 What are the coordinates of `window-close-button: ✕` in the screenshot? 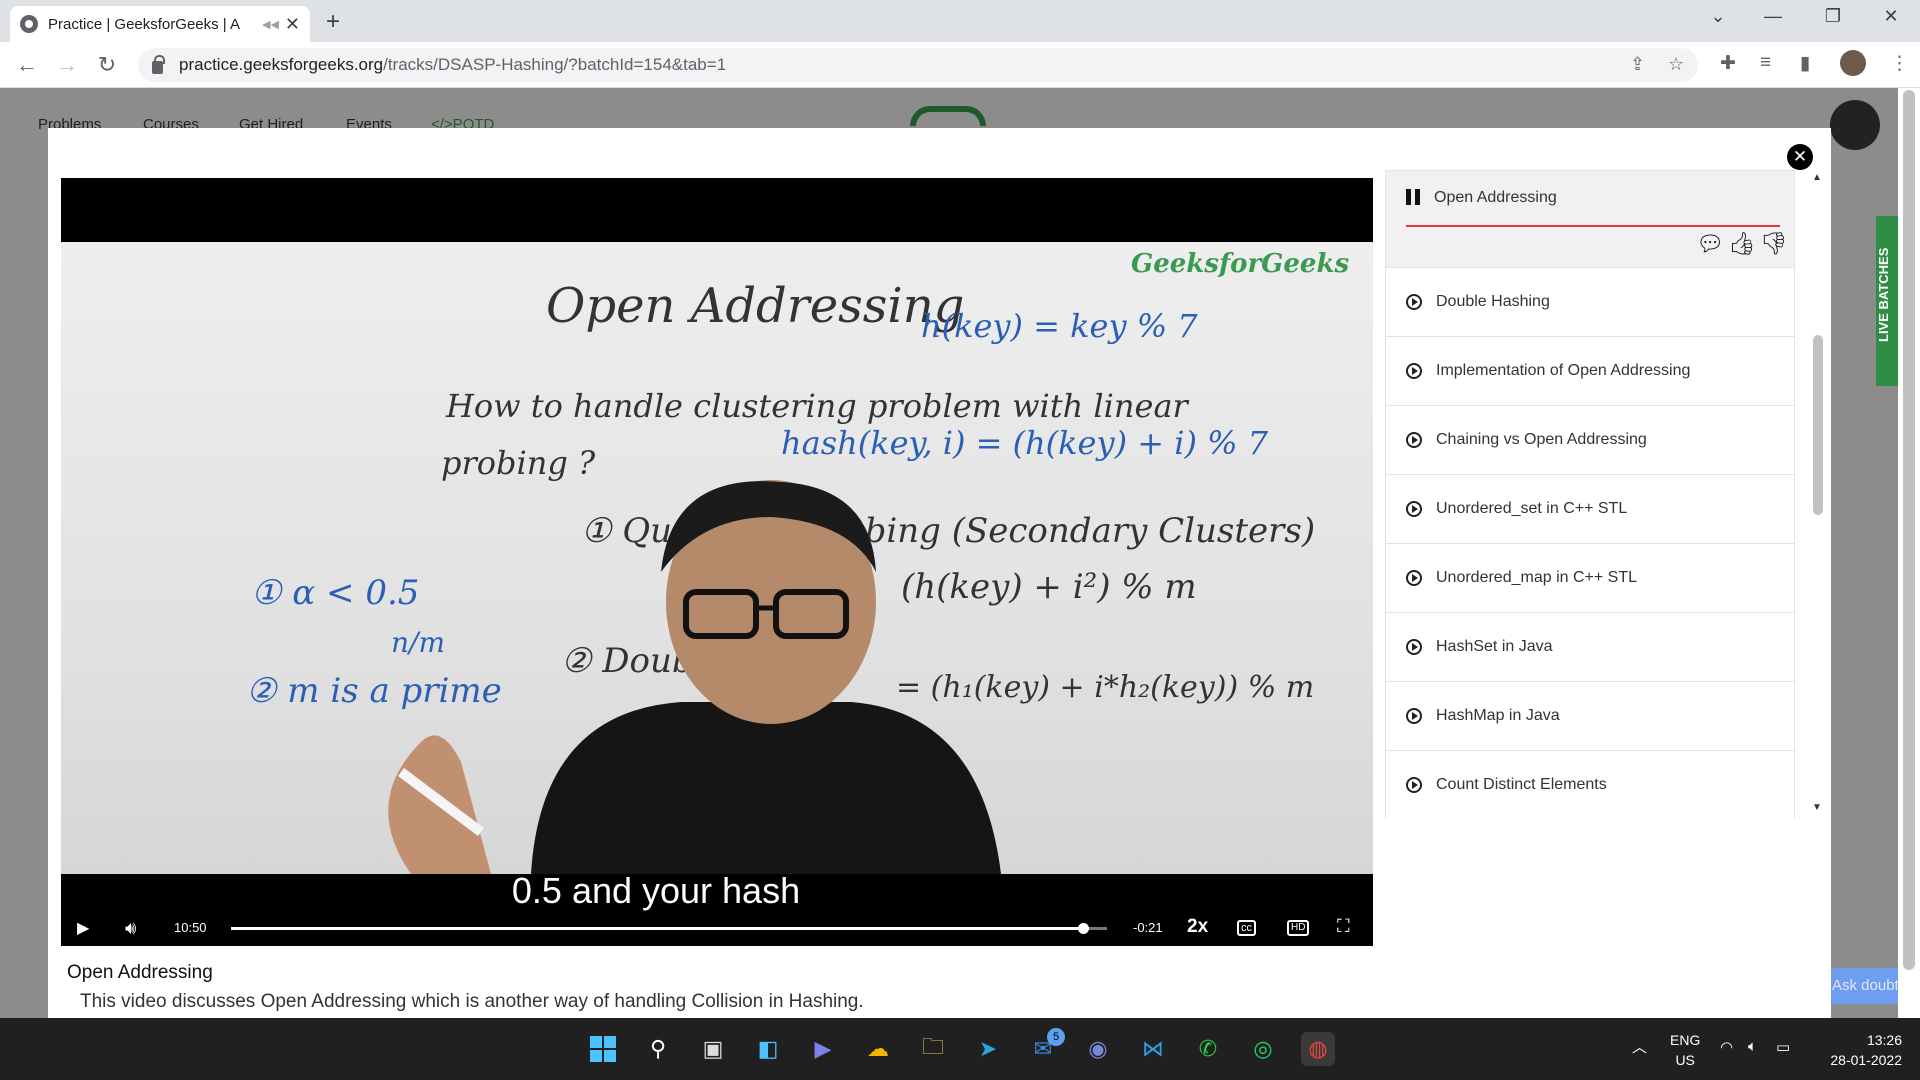 It's located at (1891, 16).